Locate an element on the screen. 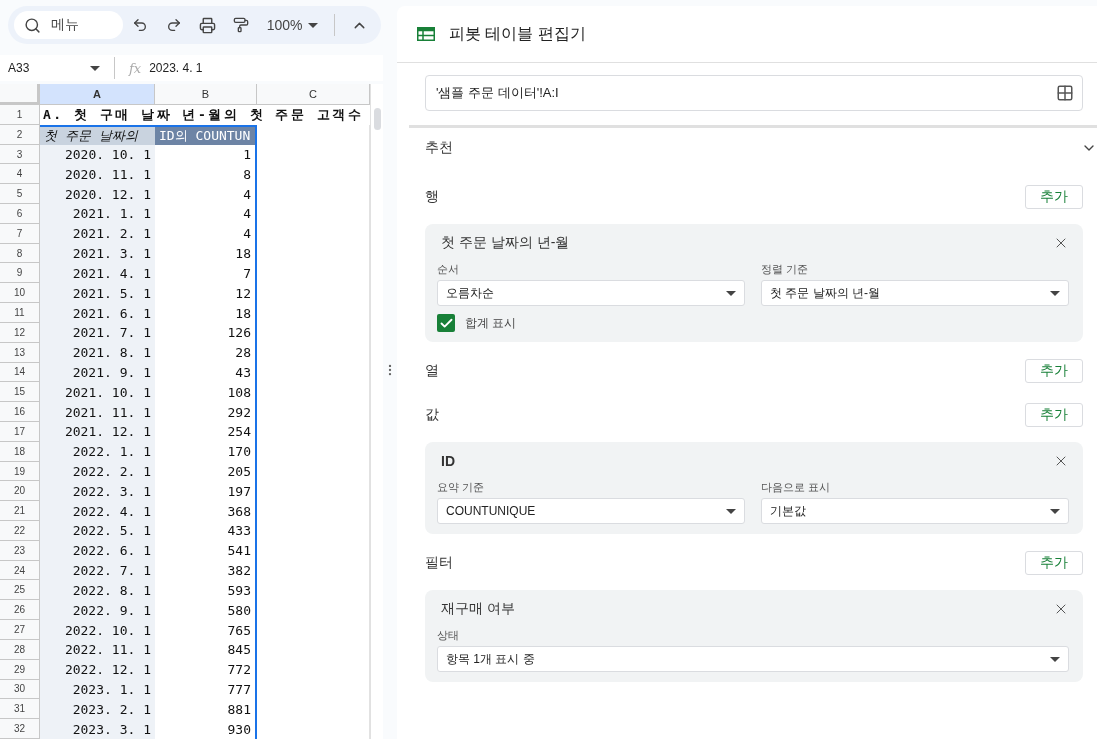 The width and height of the screenshot is (1097, 739). date-cell: 2022. 9. 1 is located at coordinates (97, 610).